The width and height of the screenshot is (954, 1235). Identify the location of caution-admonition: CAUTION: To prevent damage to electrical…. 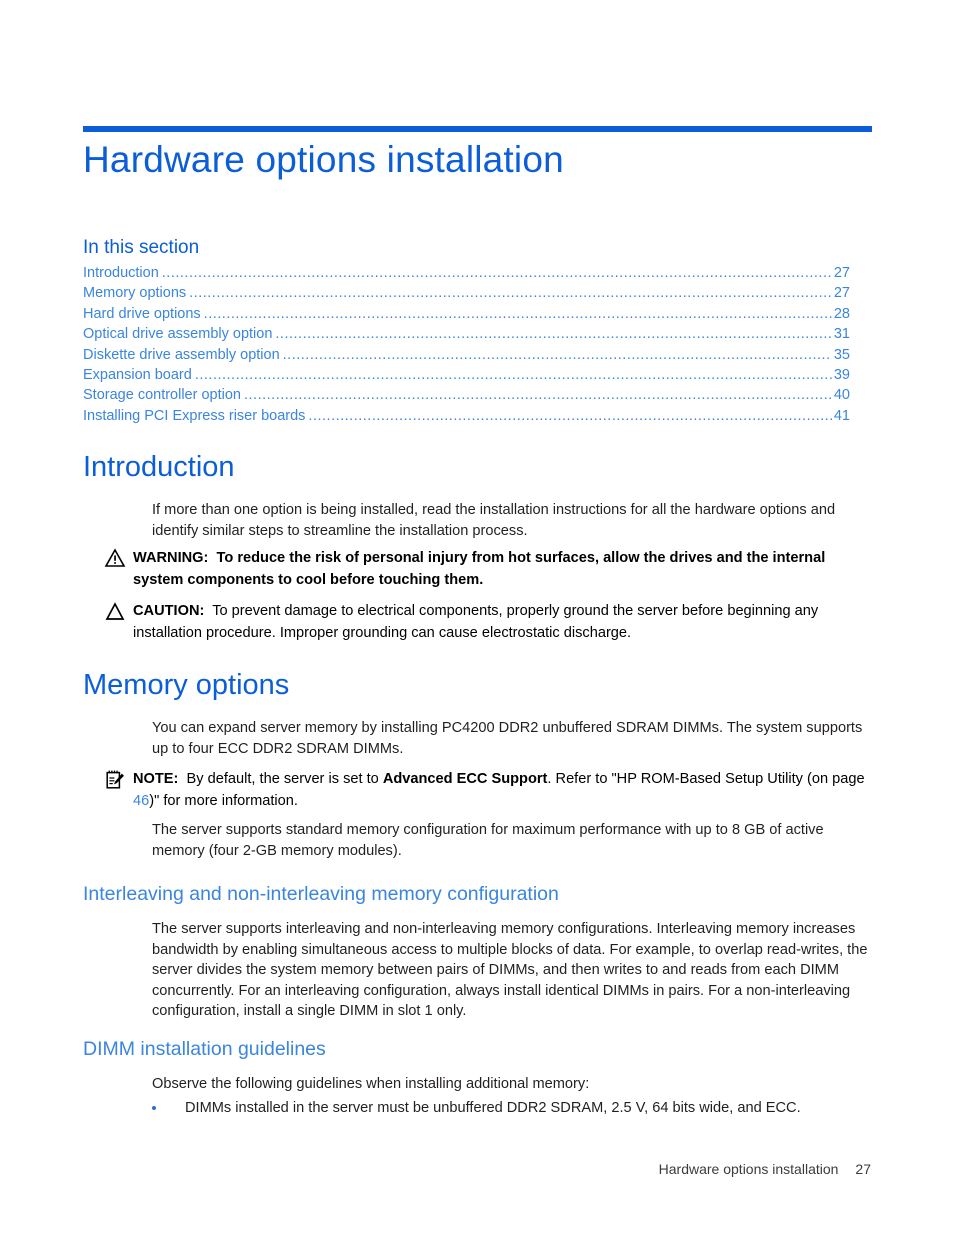
(486, 622).